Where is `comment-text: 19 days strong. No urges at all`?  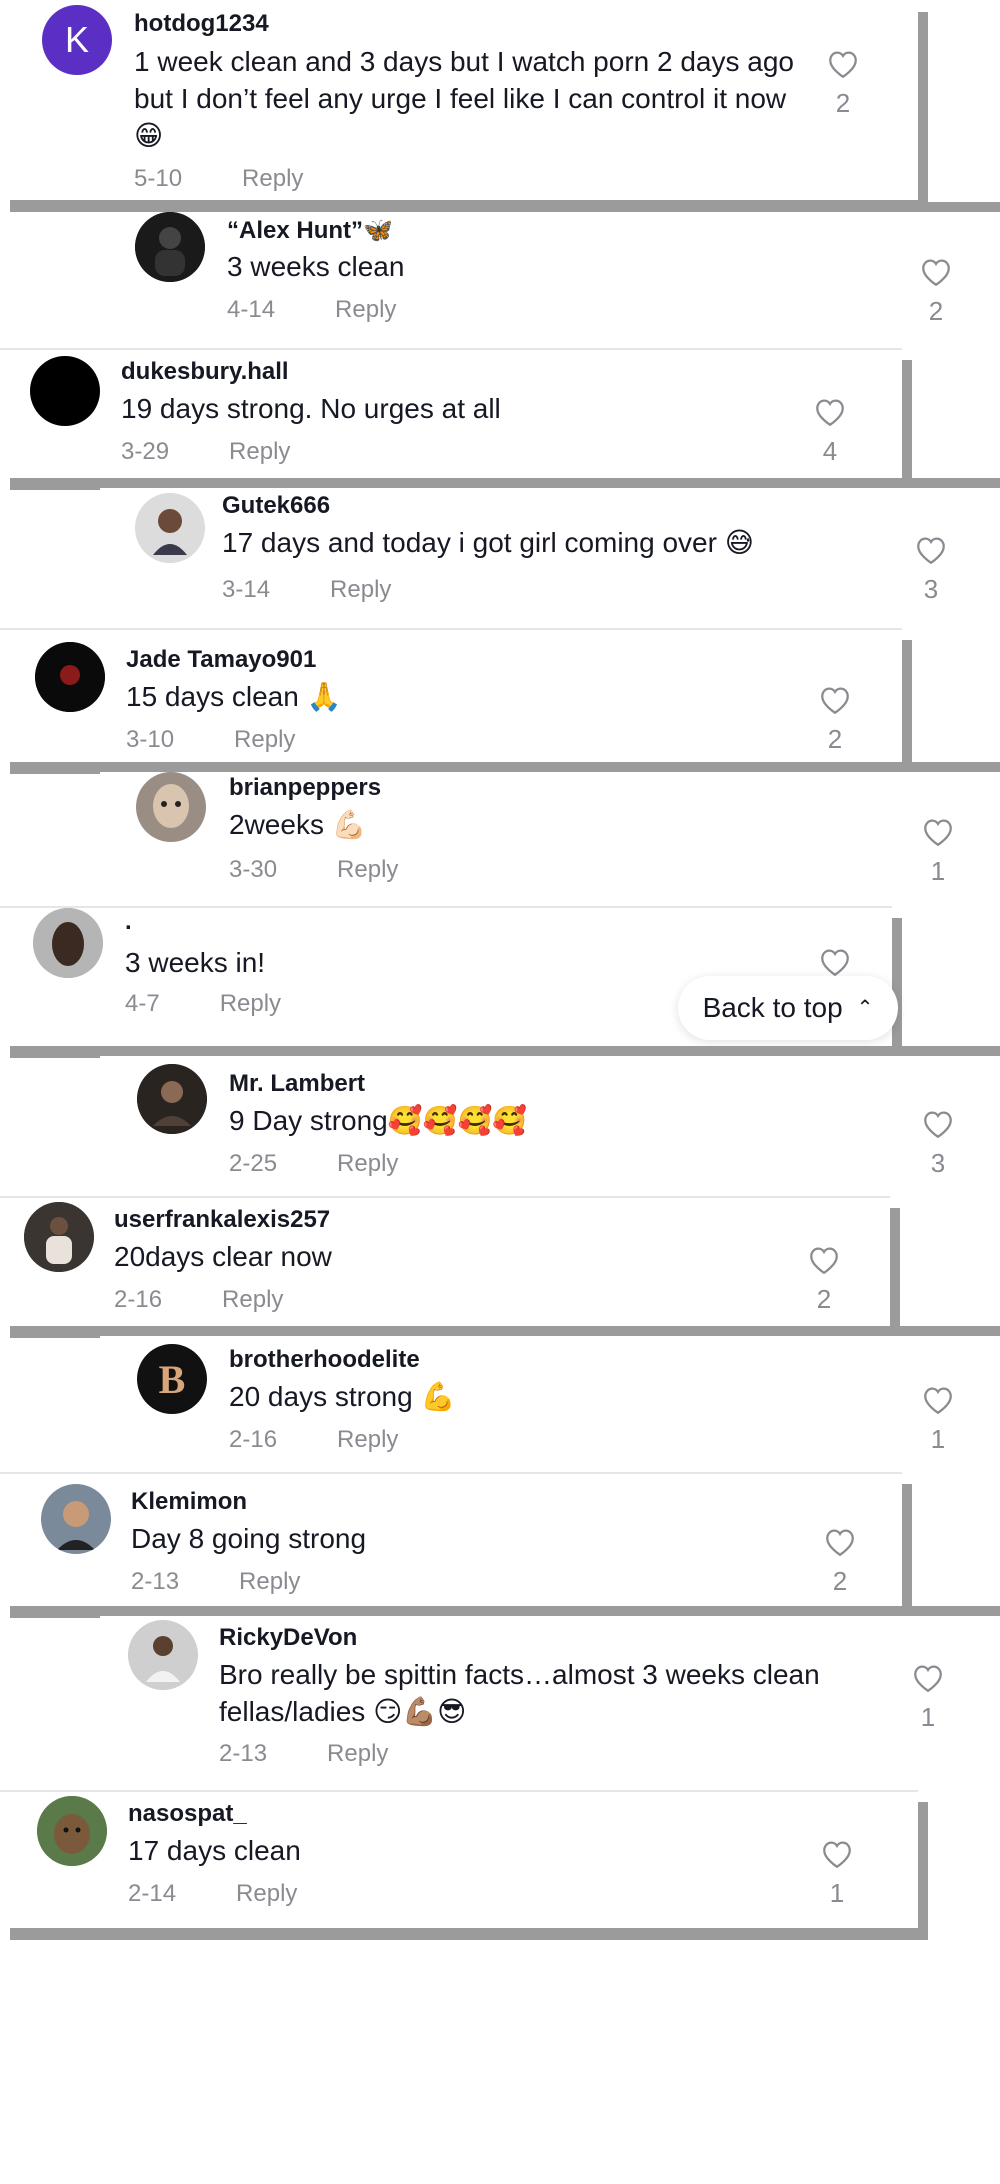
comment-text: 19 days strong. No urges at all is located at coordinates (311, 408).